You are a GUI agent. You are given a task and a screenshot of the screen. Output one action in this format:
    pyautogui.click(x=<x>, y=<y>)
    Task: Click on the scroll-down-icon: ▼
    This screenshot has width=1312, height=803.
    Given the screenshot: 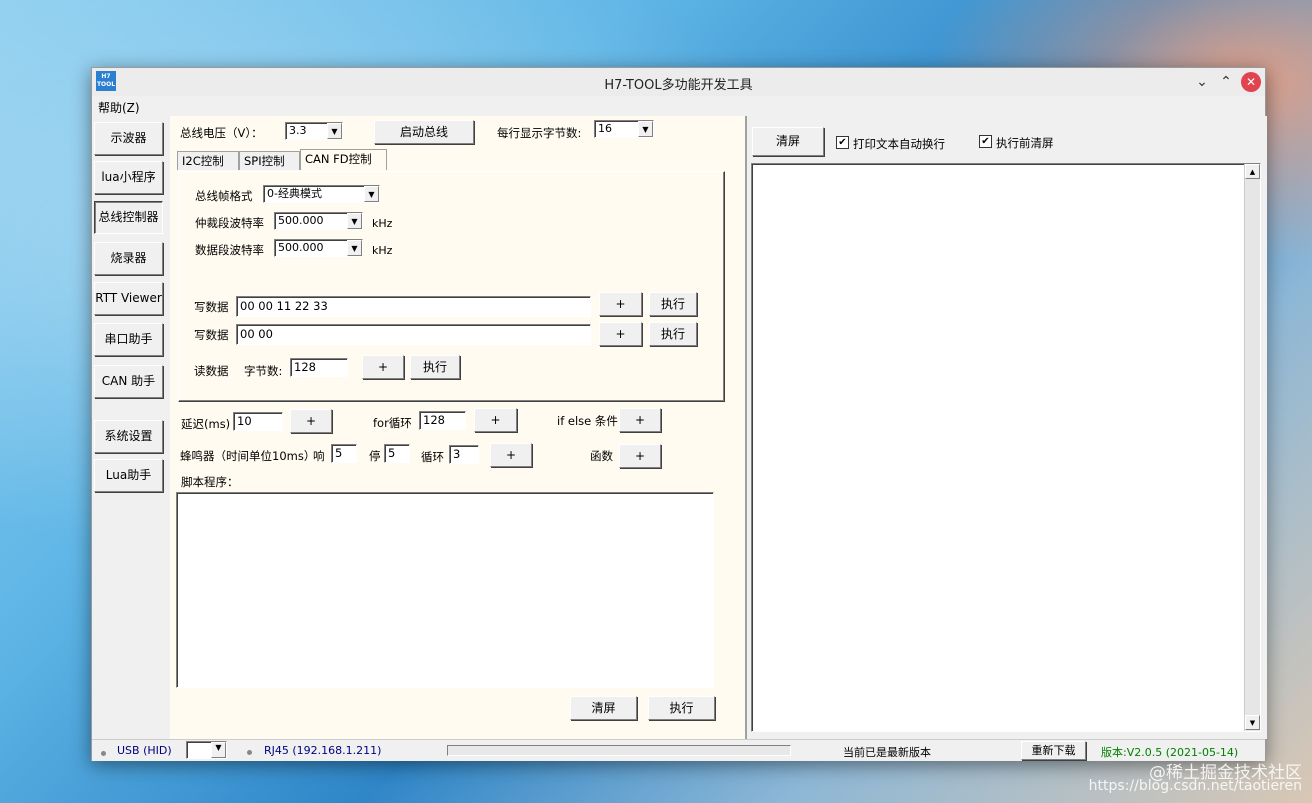 What is the action you would take?
    pyautogui.click(x=1252, y=722)
    